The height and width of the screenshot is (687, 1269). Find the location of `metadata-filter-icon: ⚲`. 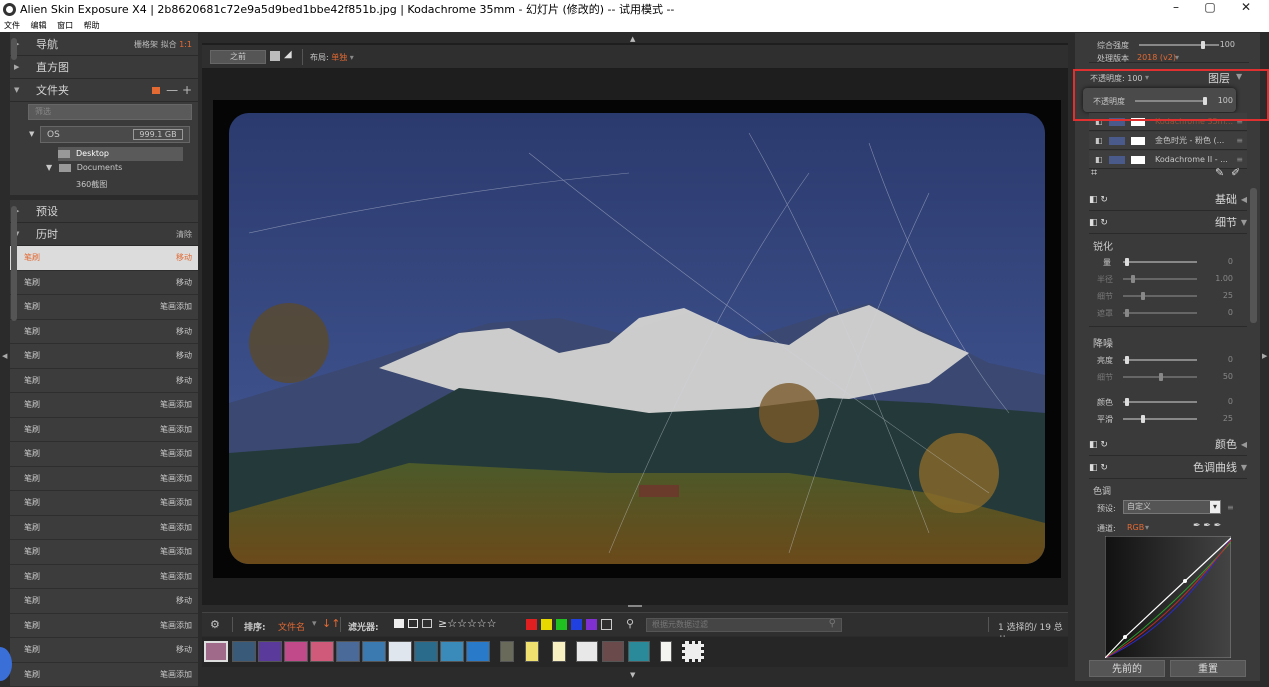

metadata-filter-icon: ⚲ is located at coordinates (630, 623).